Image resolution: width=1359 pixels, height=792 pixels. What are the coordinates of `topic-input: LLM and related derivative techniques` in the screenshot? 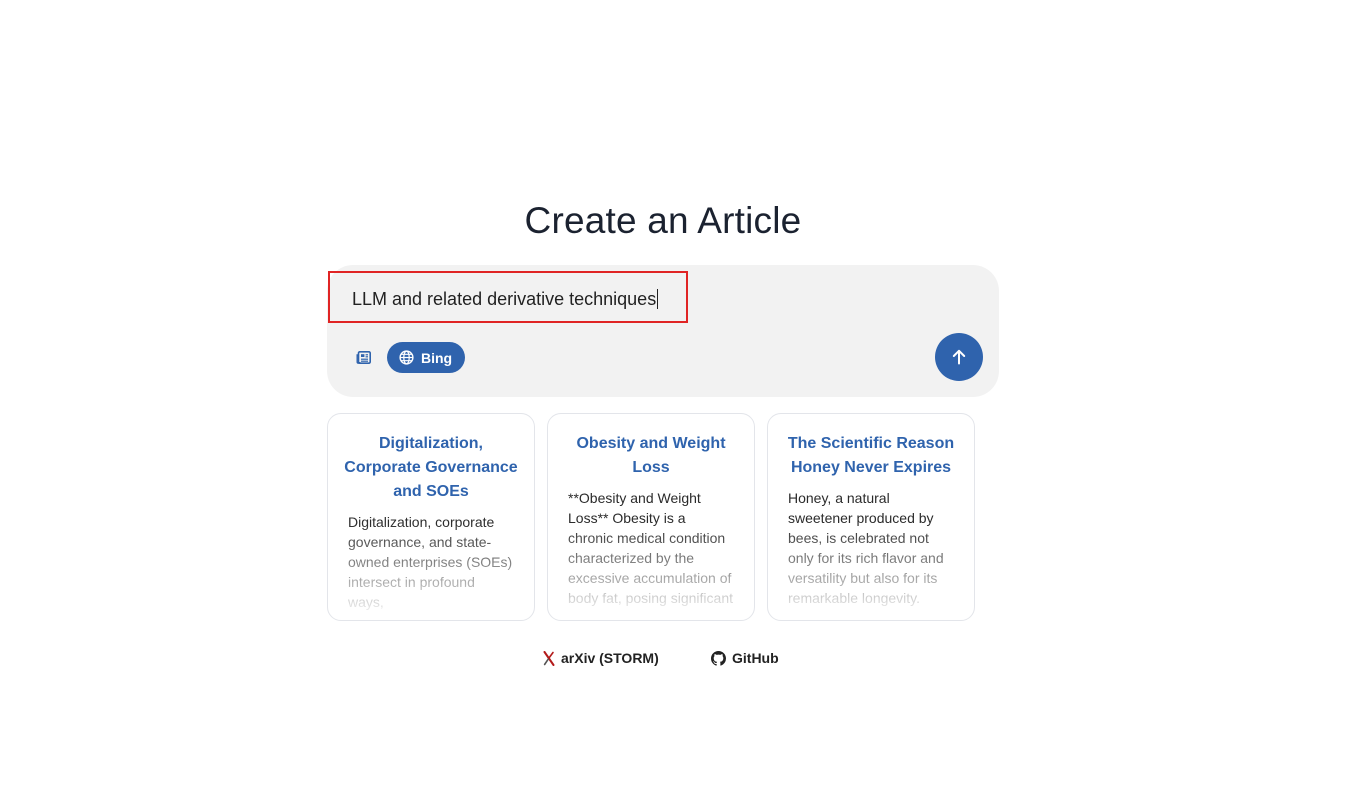 It's located at (508, 297).